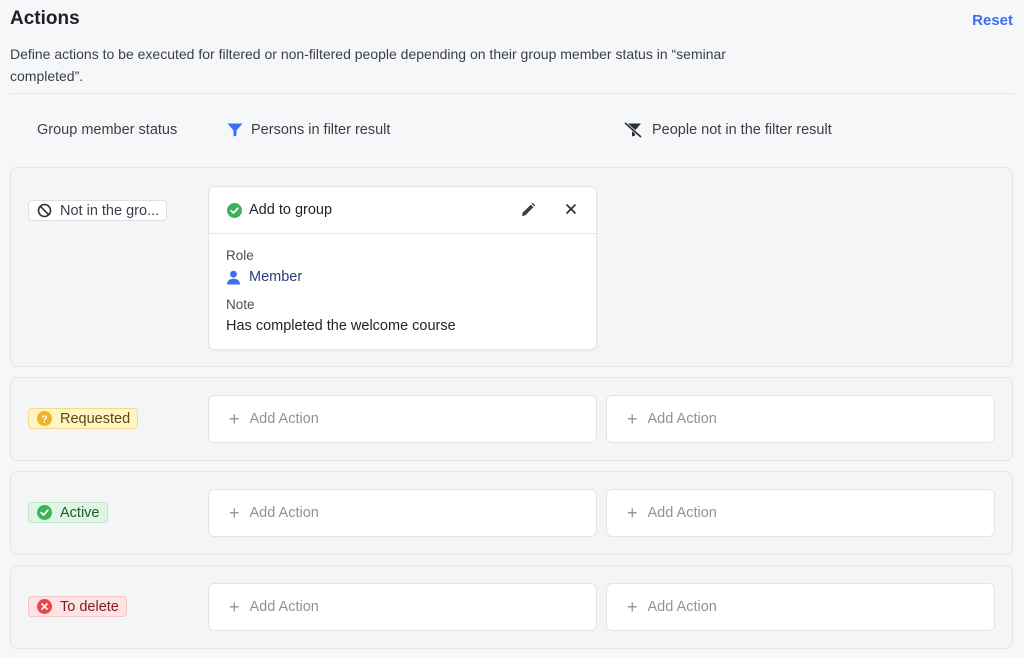 Image resolution: width=1024 pixels, height=658 pixels. I want to click on status-badge-to-delete: To delete, so click(77, 606).